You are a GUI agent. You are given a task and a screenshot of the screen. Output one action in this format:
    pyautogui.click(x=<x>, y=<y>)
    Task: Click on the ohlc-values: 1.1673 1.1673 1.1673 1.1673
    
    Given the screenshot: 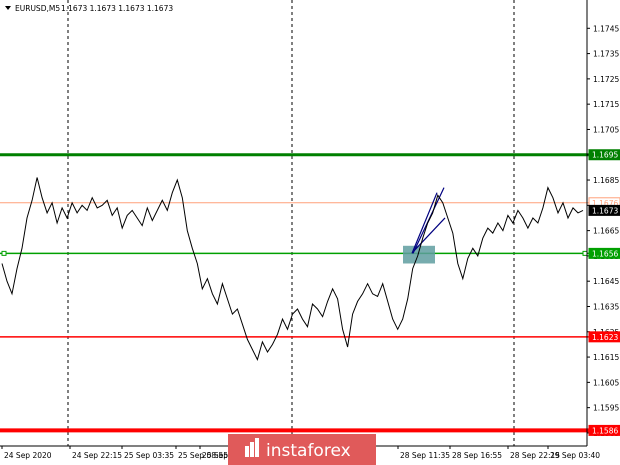 What is the action you would take?
    pyautogui.click(x=117, y=8)
    